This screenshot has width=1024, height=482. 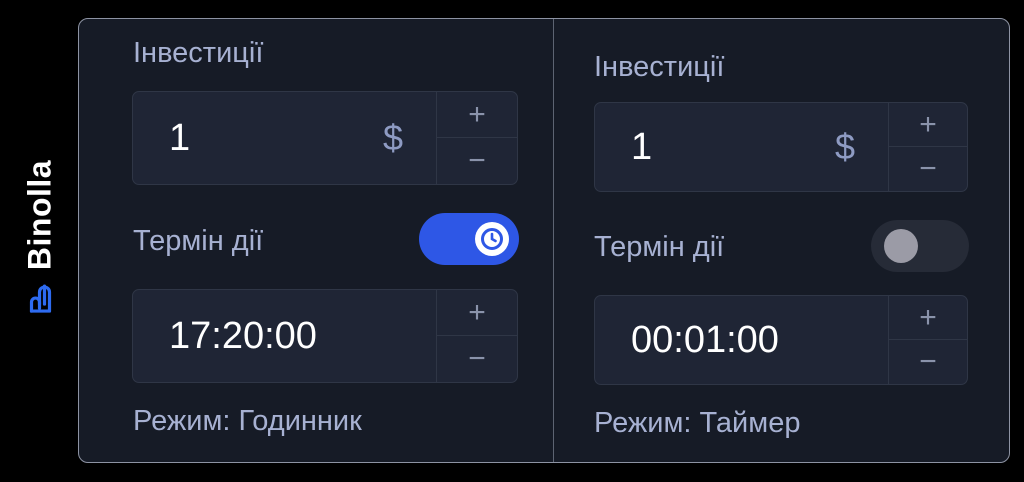 What do you see at coordinates (553, 240) in the screenshot?
I see `panel-divider` at bounding box center [553, 240].